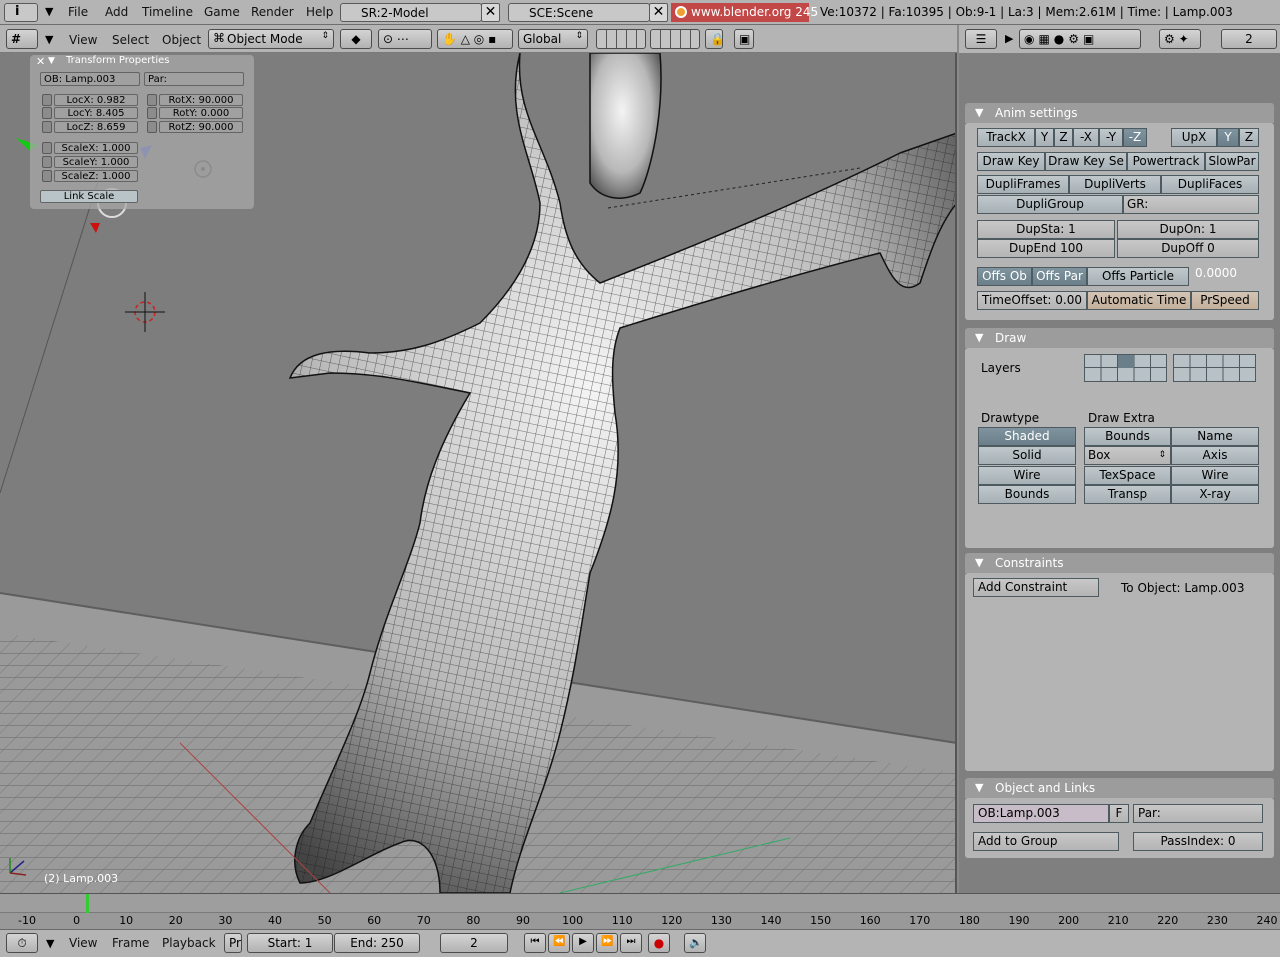 This screenshot has width=1280, height=957. I want to click on offs-particle-button: Offs Particle, so click(1138, 276).